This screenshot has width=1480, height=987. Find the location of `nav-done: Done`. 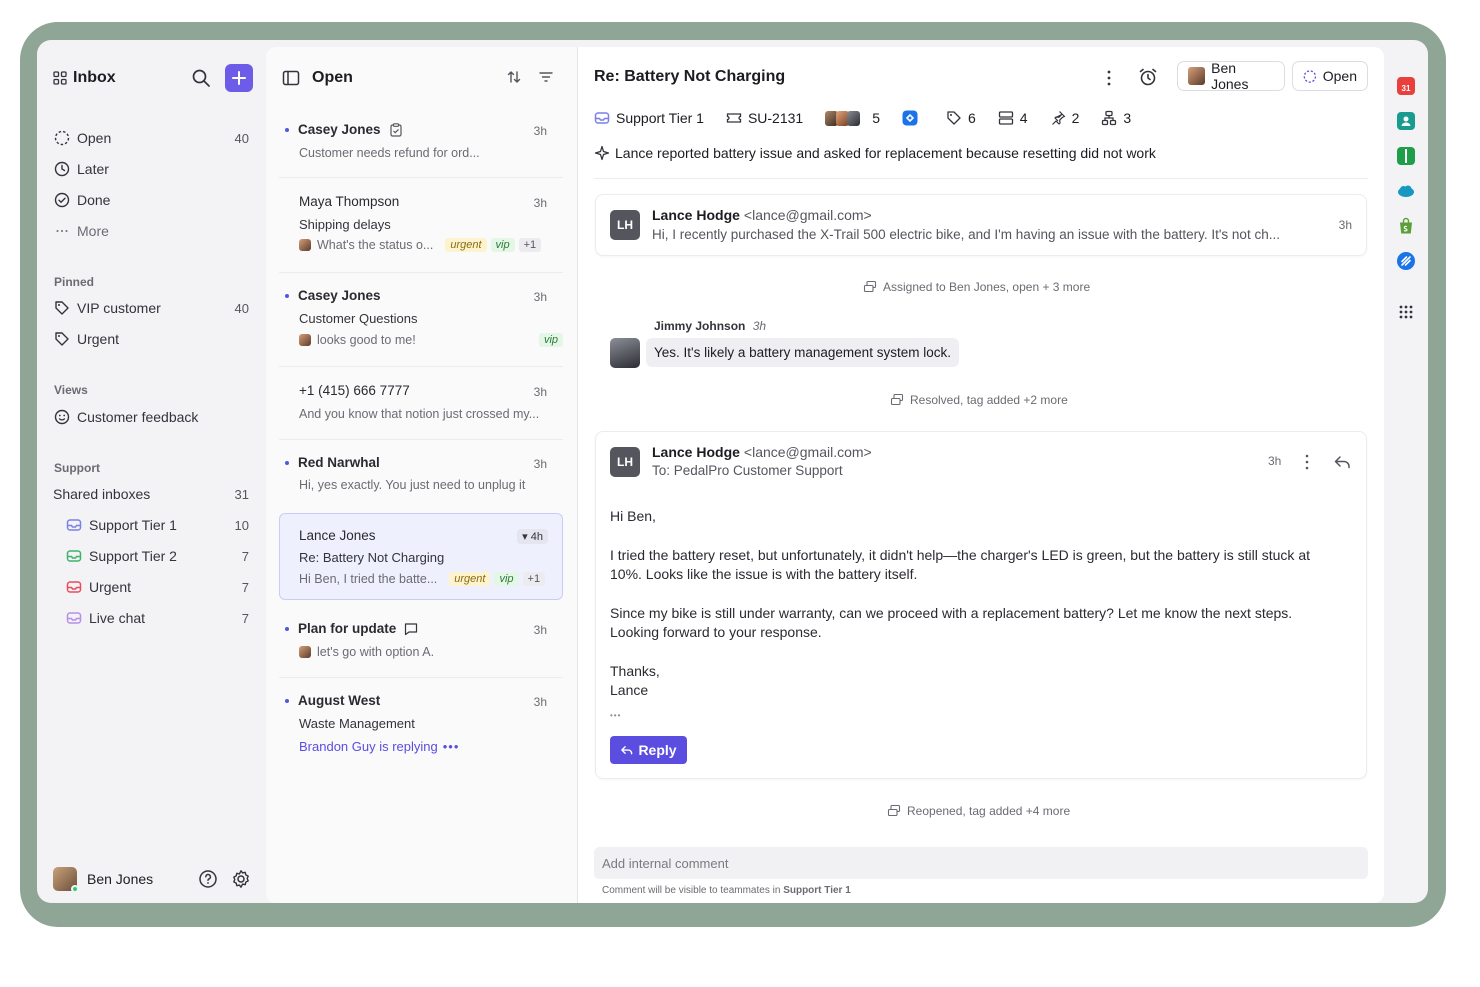

nav-done: Done is located at coordinates (151, 200).